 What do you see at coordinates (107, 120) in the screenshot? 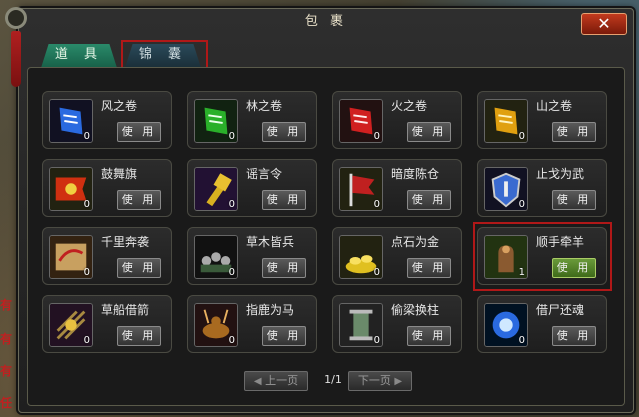
I see `item-slot: 0 风之卷 使 用` at bounding box center [107, 120].